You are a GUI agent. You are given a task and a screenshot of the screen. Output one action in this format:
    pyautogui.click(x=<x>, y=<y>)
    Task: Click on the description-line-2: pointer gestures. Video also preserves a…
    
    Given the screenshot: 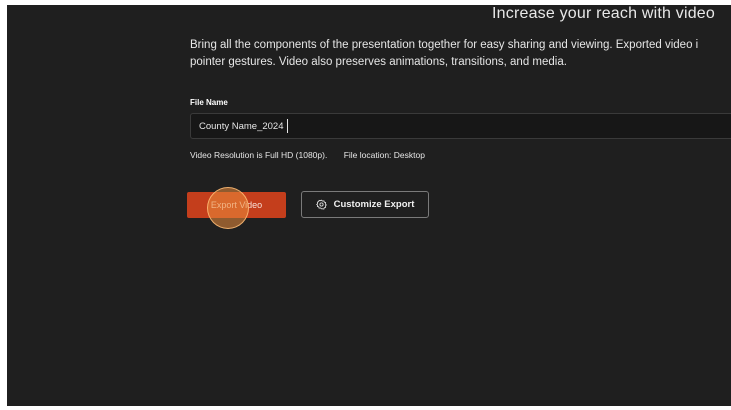 What is the action you would take?
    pyautogui.click(x=378, y=62)
    